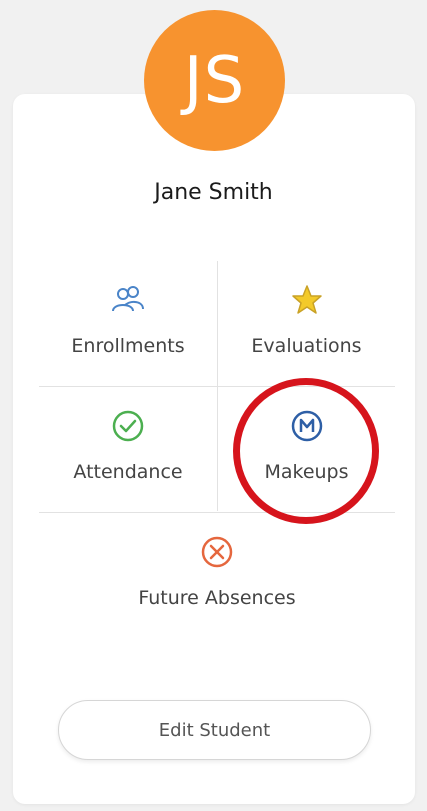 The image size is (427, 811). What do you see at coordinates (307, 426) in the screenshot?
I see `makeup-m-icon` at bounding box center [307, 426].